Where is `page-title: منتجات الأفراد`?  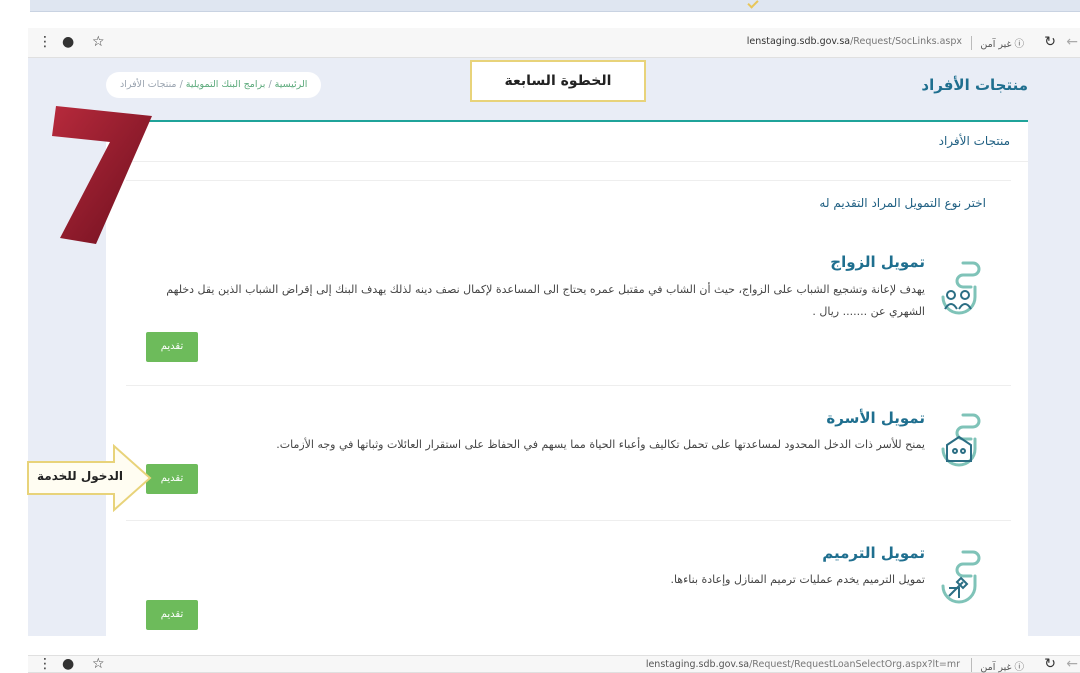 page-title: منتجات الأفراد is located at coordinates (974, 85).